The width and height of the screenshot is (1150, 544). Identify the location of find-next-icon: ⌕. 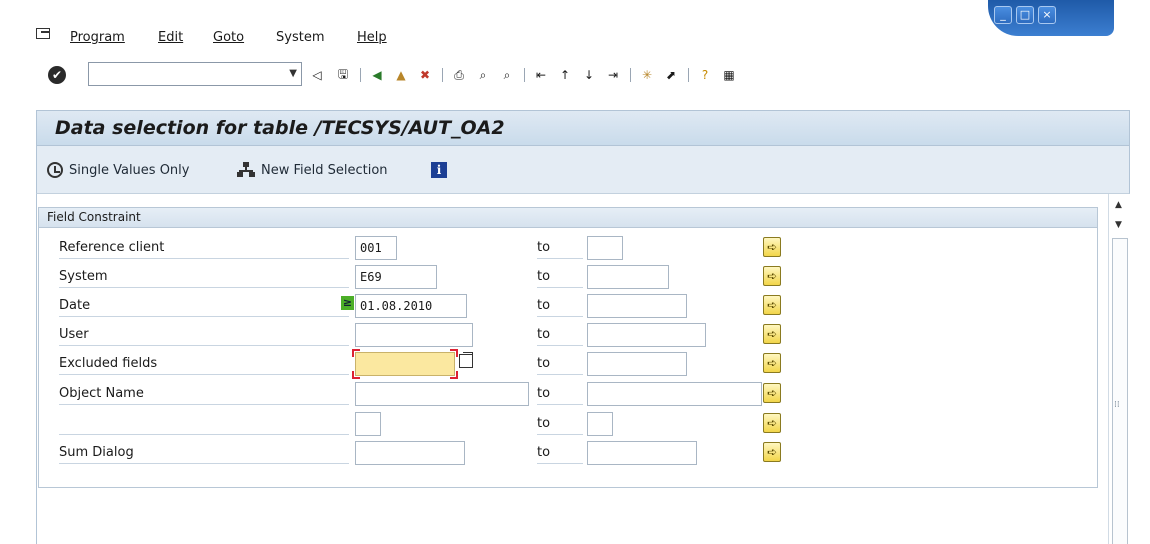
(507, 75).